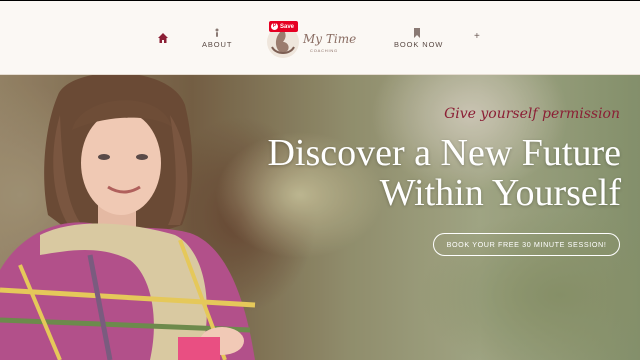 This screenshot has width=640, height=360. What do you see at coordinates (163, 38) in the screenshot?
I see `home-icon` at bounding box center [163, 38].